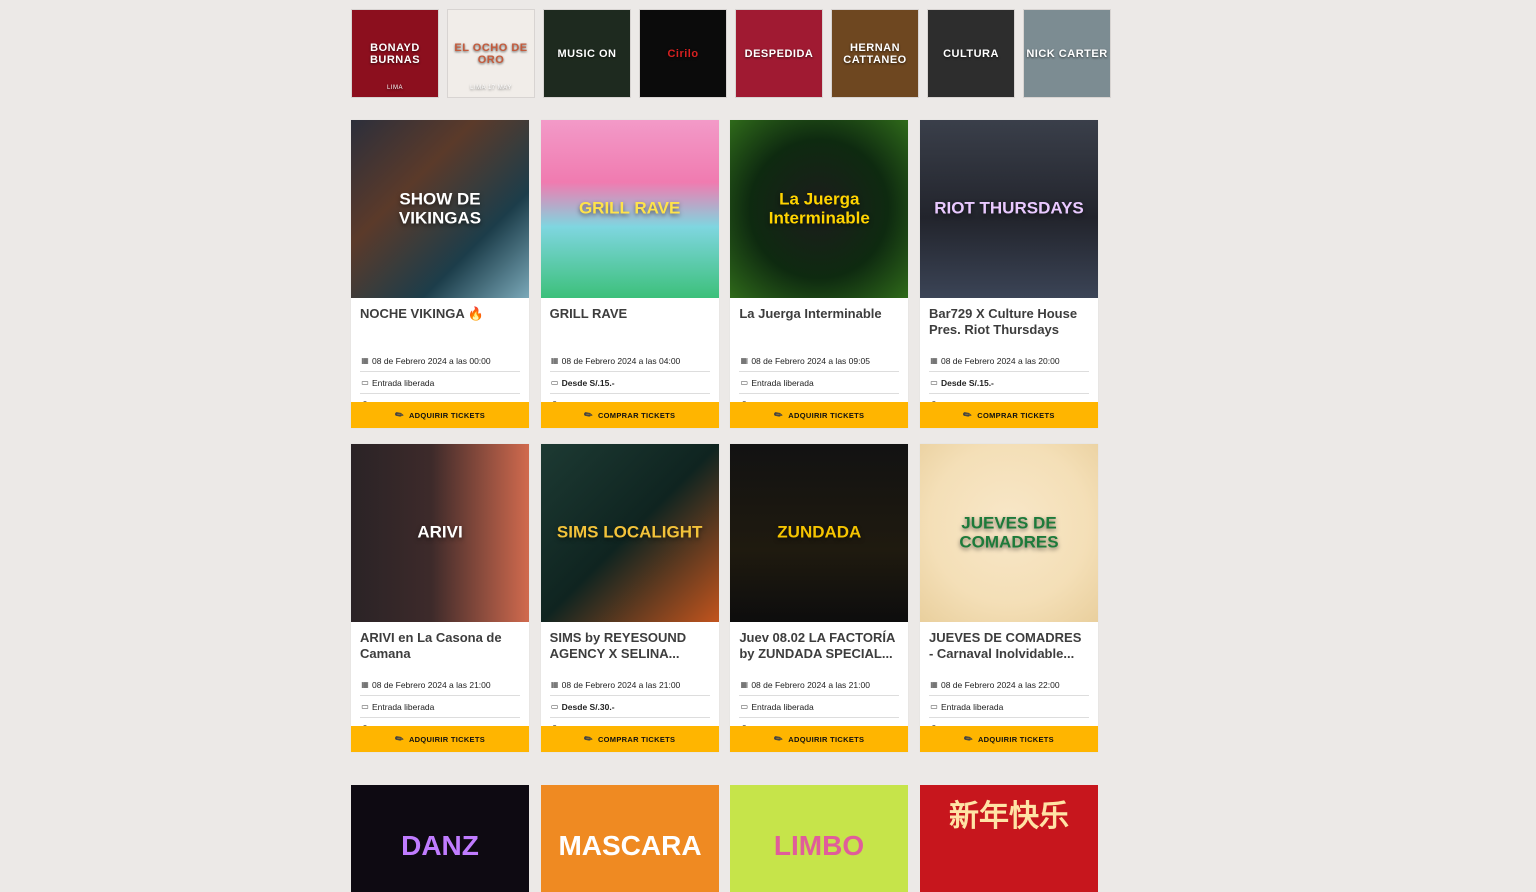 The height and width of the screenshot is (892, 1536). I want to click on poster-text: LIMBO, so click(819, 845).